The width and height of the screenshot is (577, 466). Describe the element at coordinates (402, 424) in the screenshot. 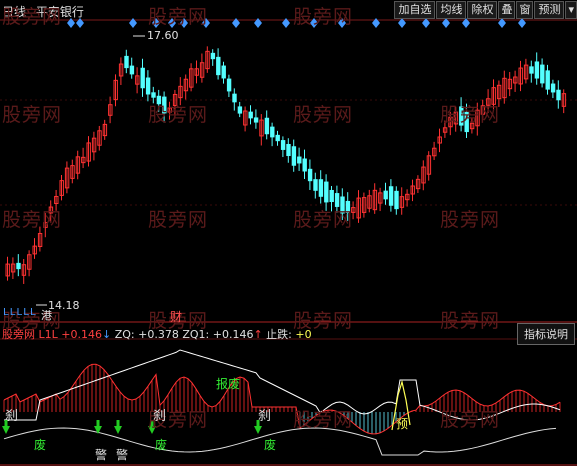

I see `forecast-label: 预` at that location.